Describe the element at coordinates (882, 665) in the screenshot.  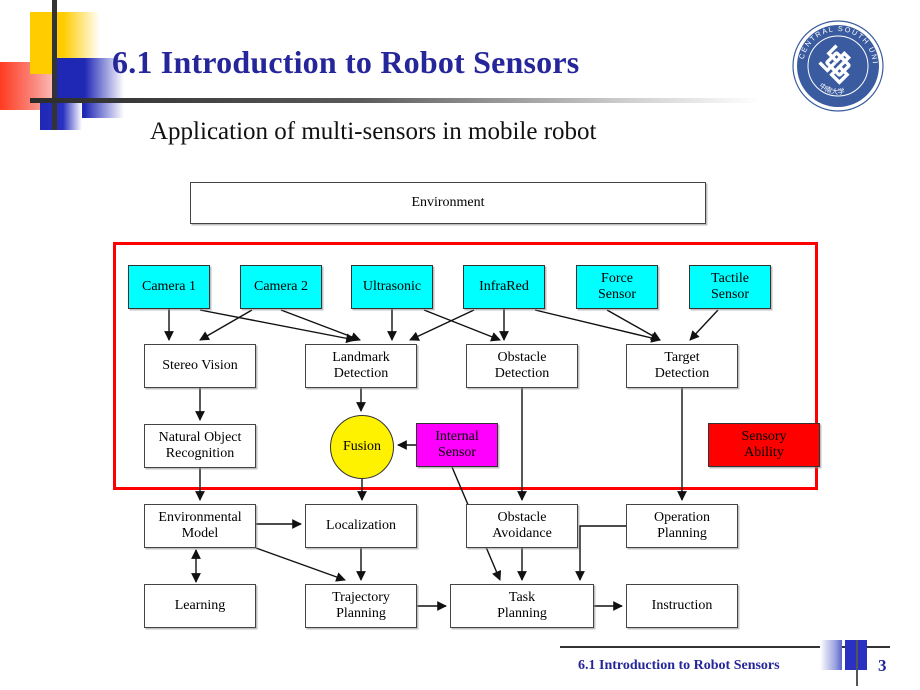
I see `footer-page-number: 3` at that location.